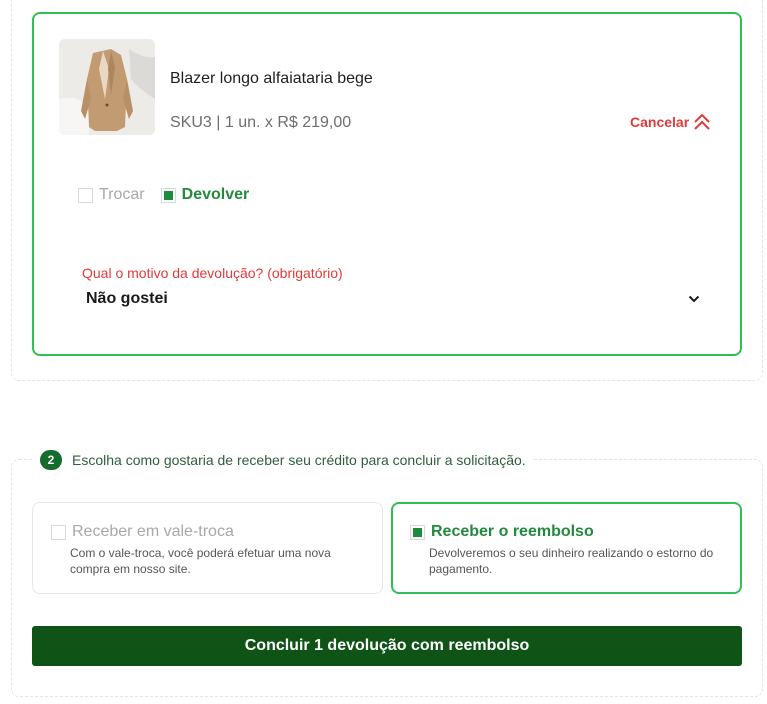  Describe the element at coordinates (122, 194) in the screenshot. I see `trocar-label: Trocar` at that location.